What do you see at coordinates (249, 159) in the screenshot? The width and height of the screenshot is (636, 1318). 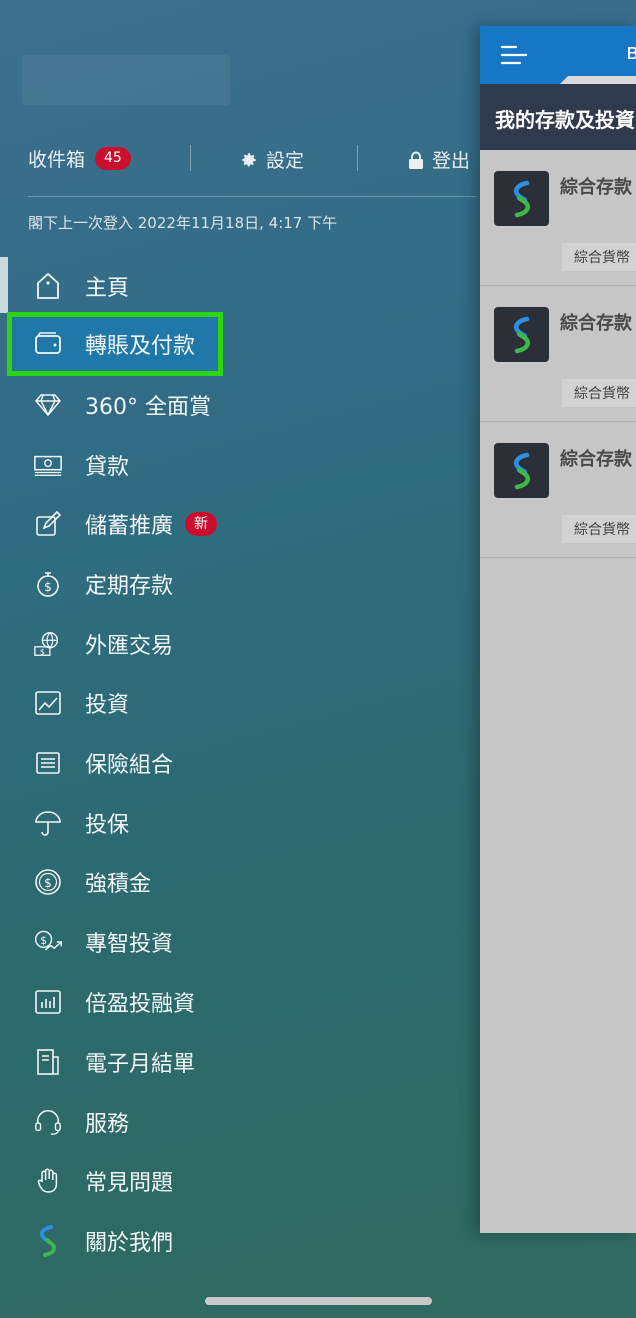 I see `gear-icon` at bounding box center [249, 159].